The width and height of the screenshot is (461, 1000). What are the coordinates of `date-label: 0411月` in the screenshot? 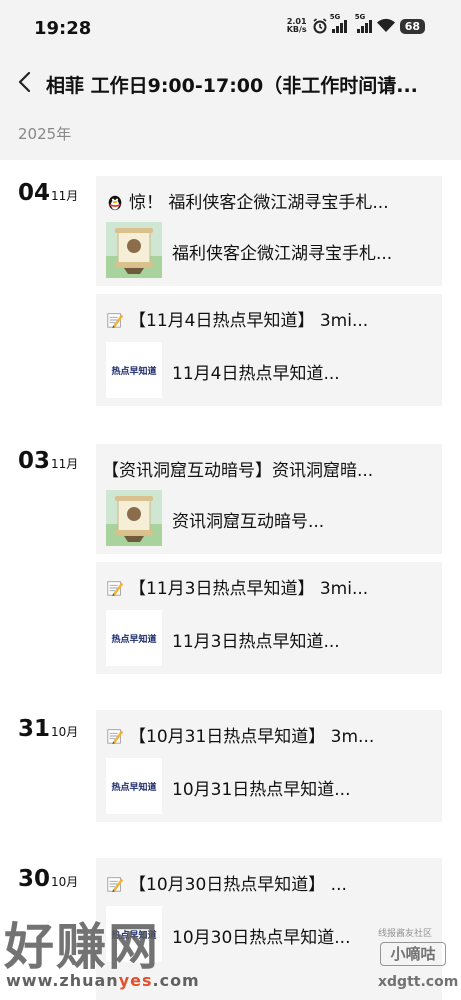 It's located at (48, 193).